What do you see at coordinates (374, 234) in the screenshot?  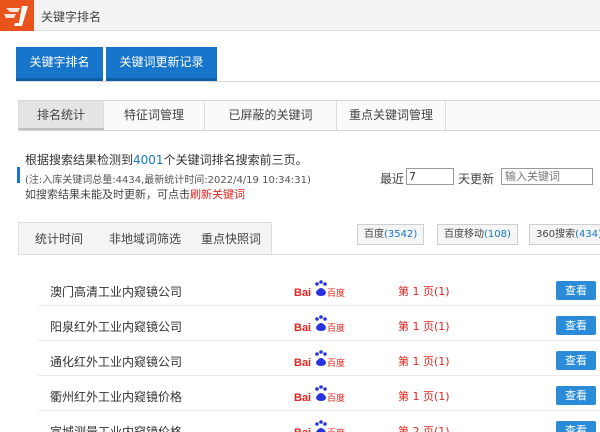 I see `engine-name: 百度` at bounding box center [374, 234].